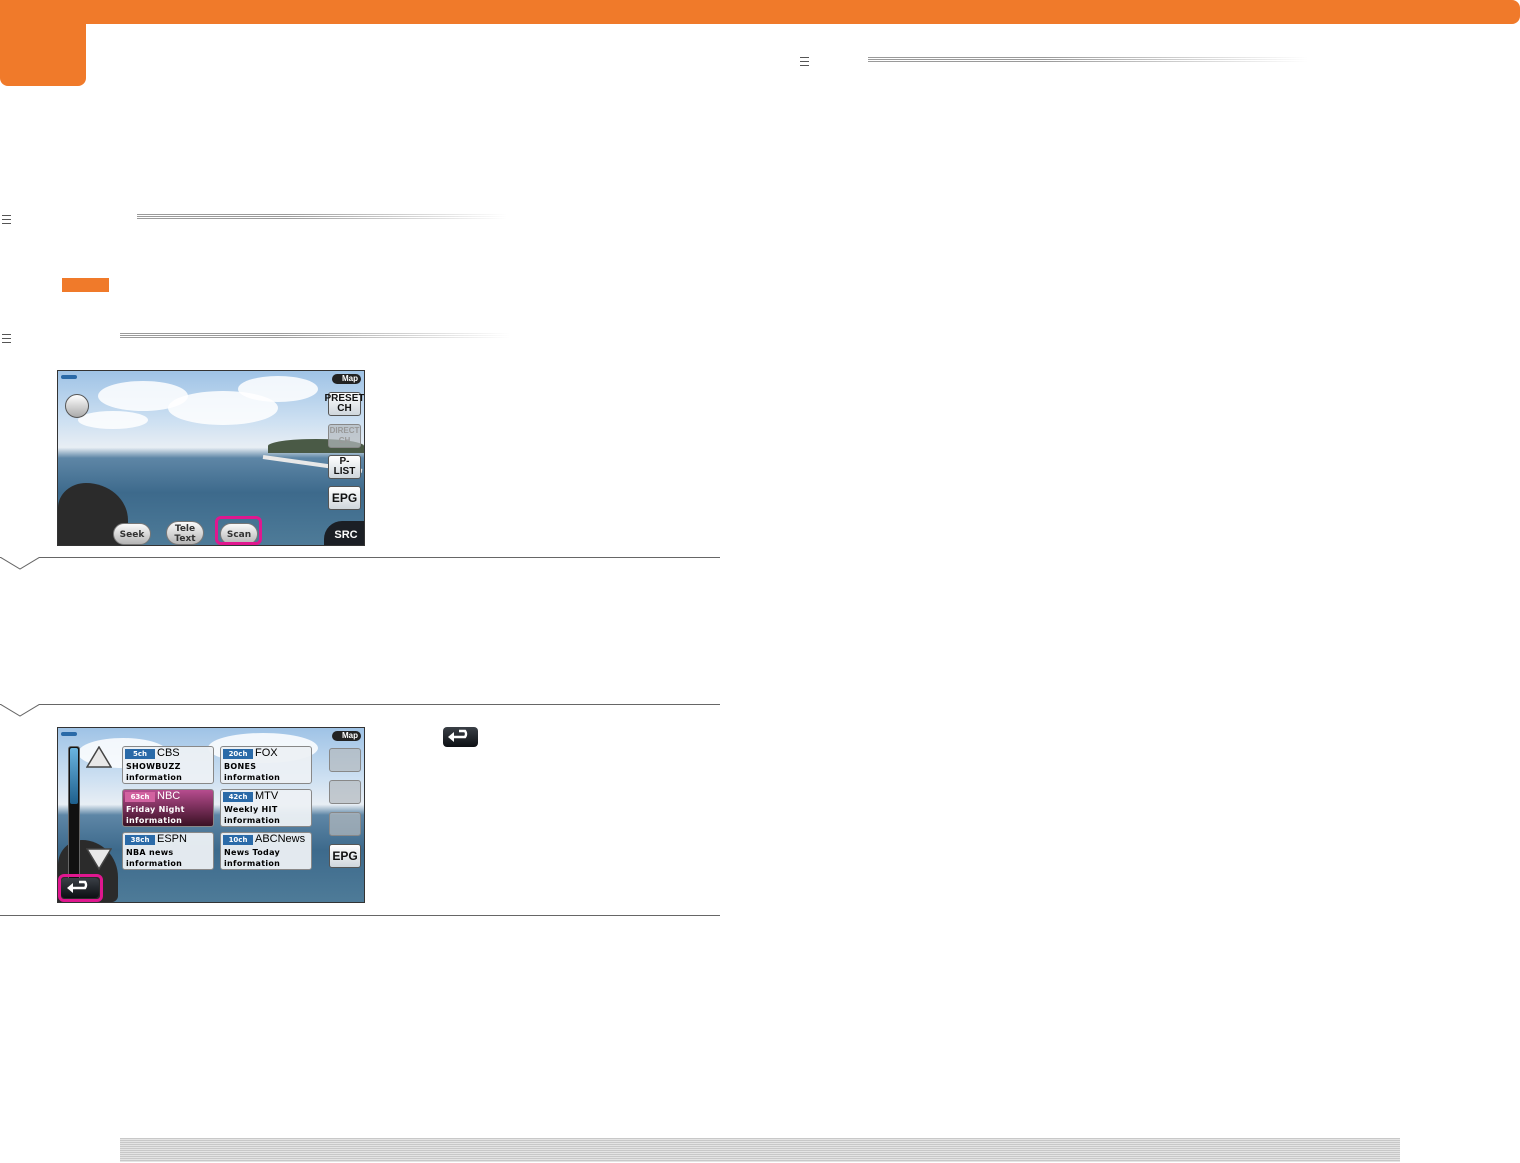 The image size is (1520, 1163). I want to click on channel-name: CBS, so click(168, 753).